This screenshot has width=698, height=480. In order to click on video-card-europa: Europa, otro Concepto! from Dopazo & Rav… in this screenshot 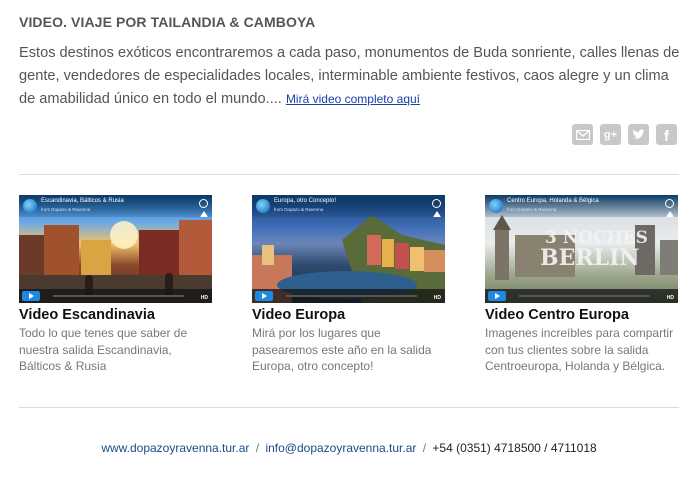, I will do `click(349, 285)`.